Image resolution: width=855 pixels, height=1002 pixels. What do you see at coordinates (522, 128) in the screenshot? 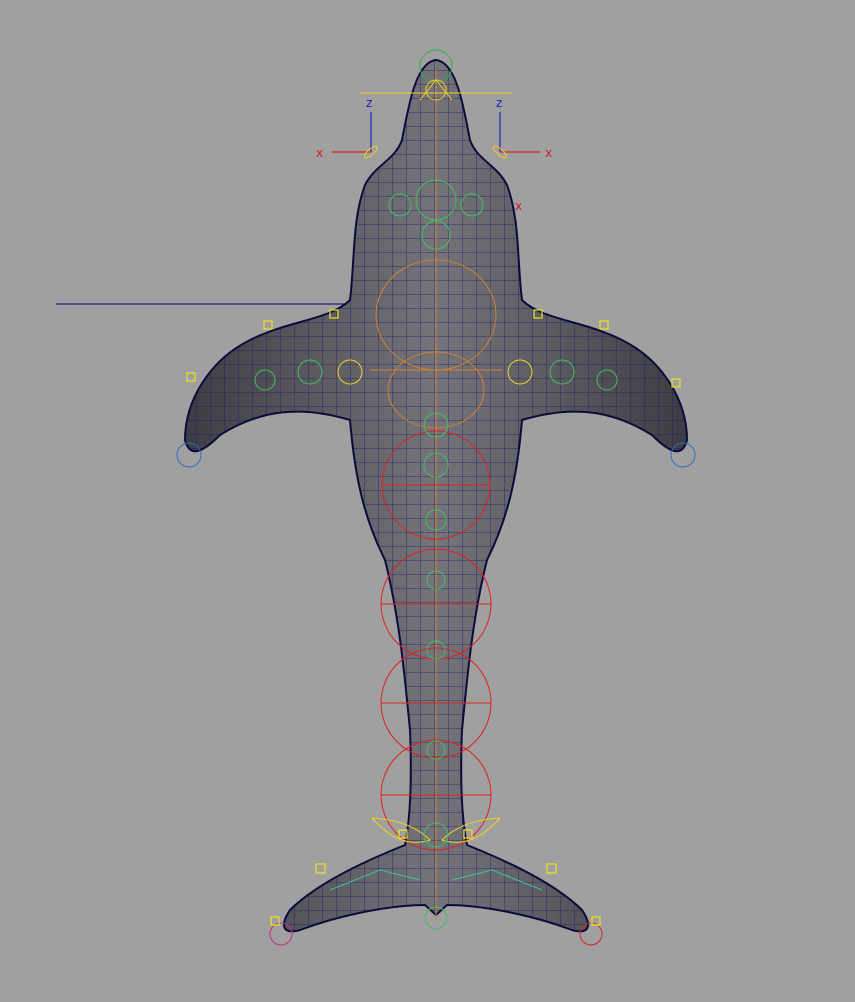
I see `right-eye-gizmo: z x` at bounding box center [522, 128].